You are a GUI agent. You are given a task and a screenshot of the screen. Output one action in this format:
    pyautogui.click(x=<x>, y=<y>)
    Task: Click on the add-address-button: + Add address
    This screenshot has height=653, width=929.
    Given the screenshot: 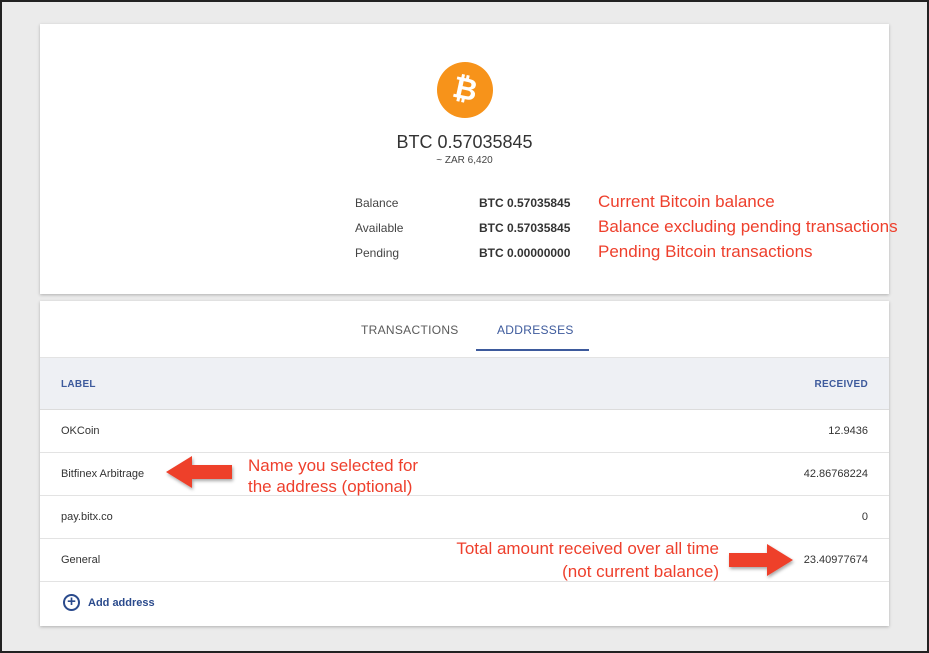 What is the action you would take?
    pyautogui.click(x=109, y=602)
    